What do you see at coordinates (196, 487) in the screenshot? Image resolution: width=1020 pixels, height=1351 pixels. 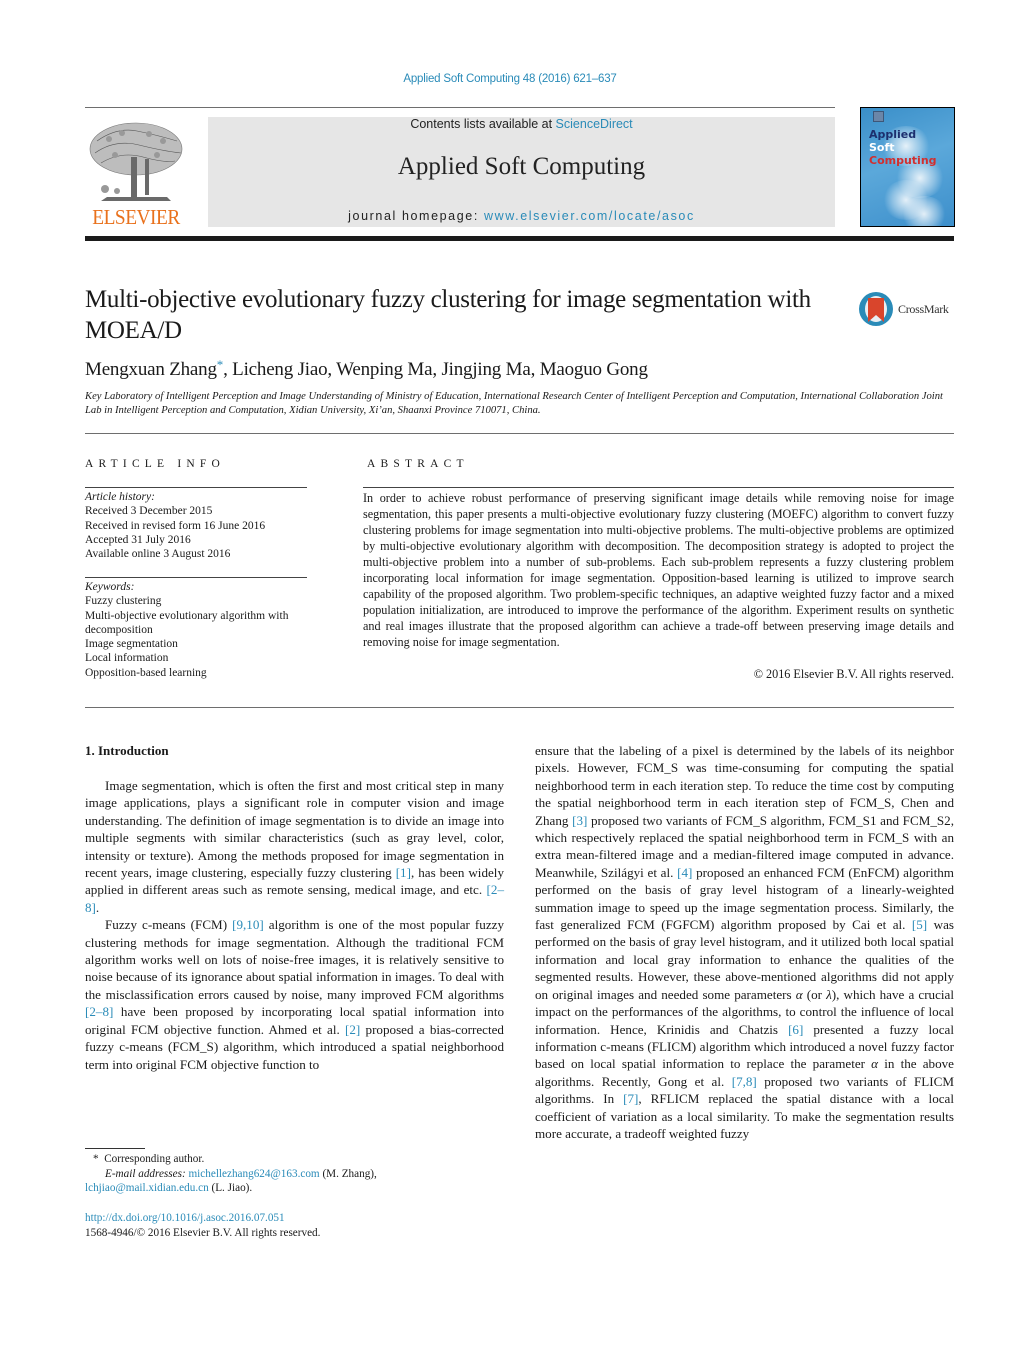 I see `article-info-rule` at bounding box center [196, 487].